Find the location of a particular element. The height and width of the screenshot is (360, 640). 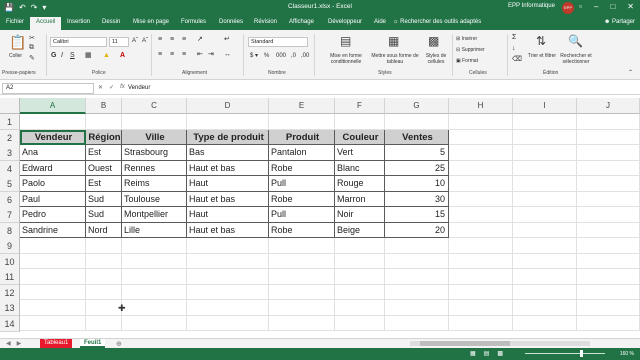

sheet-tab-tableau1: Tableau1 is located at coordinates (56, 343).